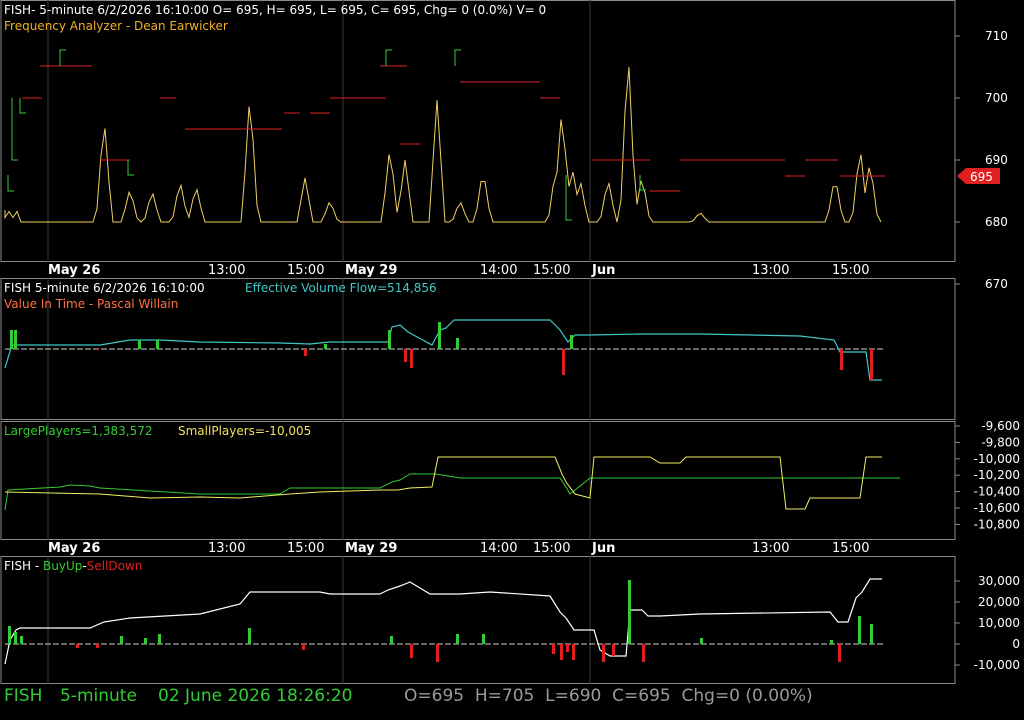 This screenshot has width=1024, height=720. Describe the element at coordinates (999, 623) in the screenshot. I see `buyup-axis-label: 10,000` at that location.